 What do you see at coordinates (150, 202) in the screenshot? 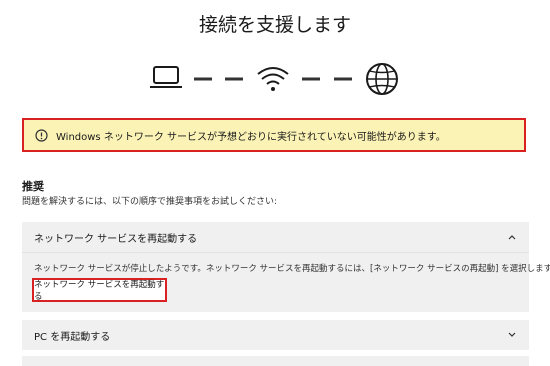
I see `recommendations-description: 問題を解決するには、以下の順序で推奨事項をお試しください:` at bounding box center [150, 202].